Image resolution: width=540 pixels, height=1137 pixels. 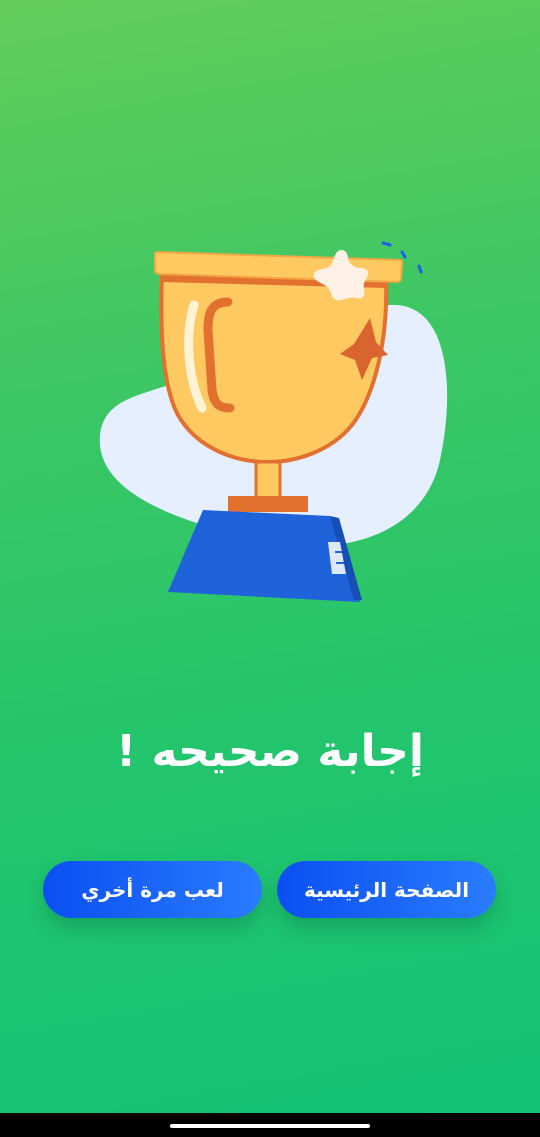 I want to click on system-navigation-bar, so click(x=270, y=1125).